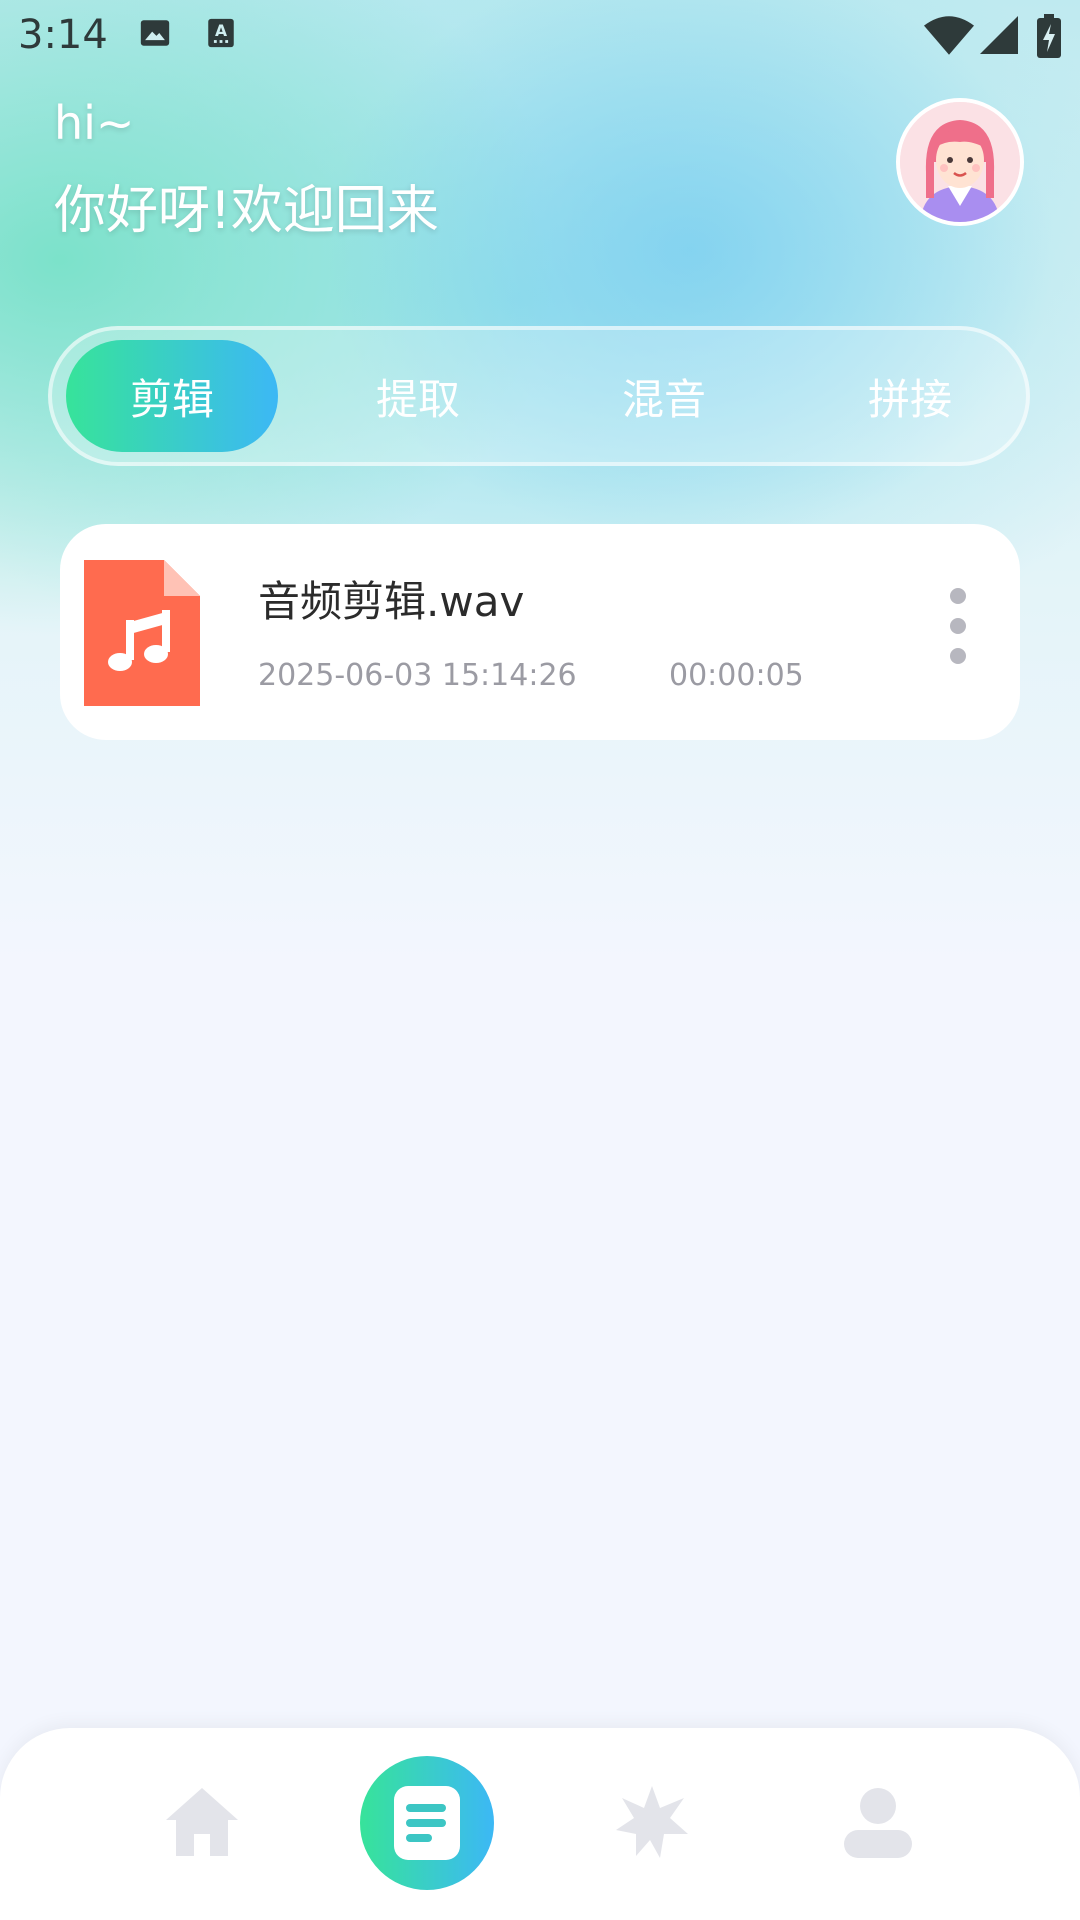  Describe the element at coordinates (246, 211) in the screenshot. I see `greeting-welcome: 你好呀!欢迎回来` at that location.